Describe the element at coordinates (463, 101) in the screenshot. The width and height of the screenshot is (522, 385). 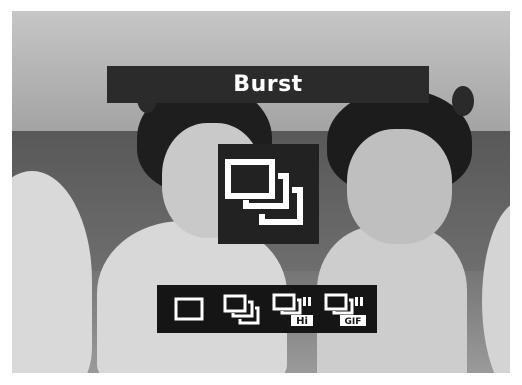
I see `photo-hair-tie-right` at that location.